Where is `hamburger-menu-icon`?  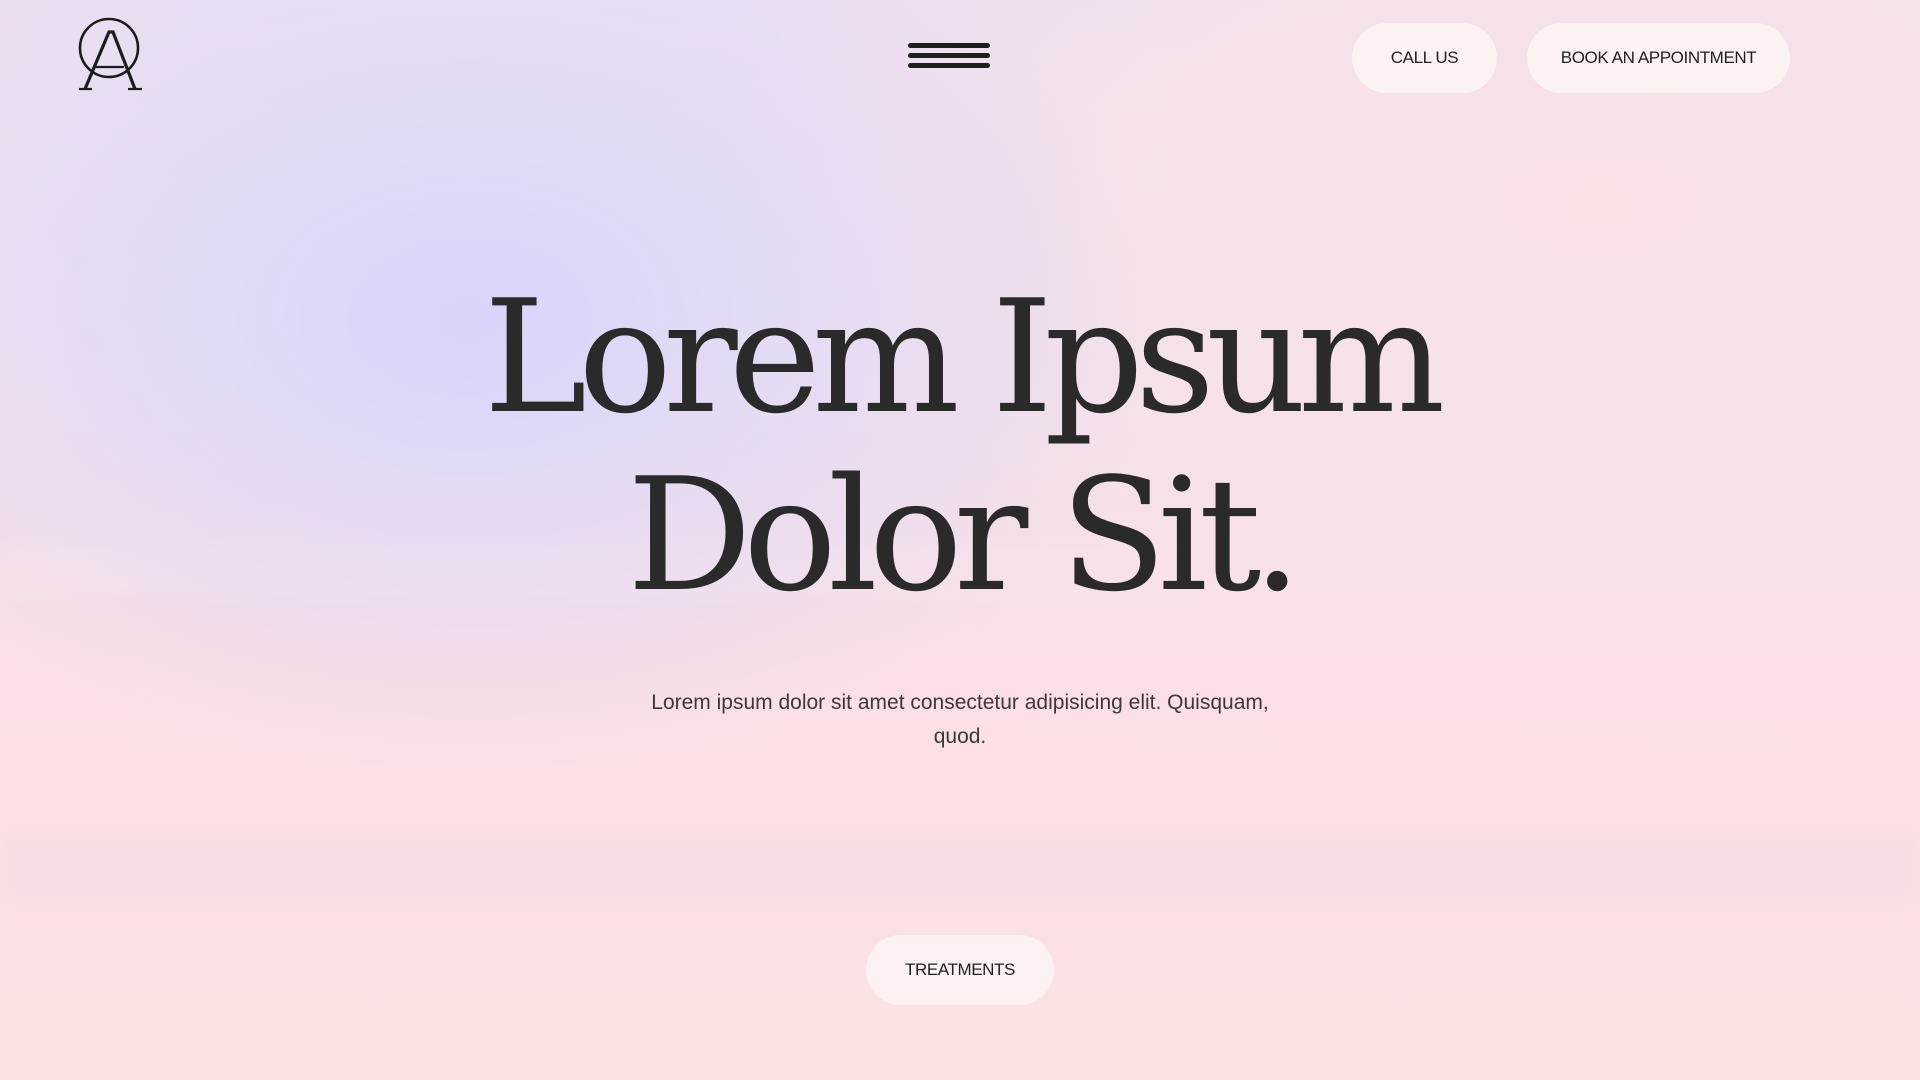
hamburger-menu-icon is located at coordinates (949, 57).